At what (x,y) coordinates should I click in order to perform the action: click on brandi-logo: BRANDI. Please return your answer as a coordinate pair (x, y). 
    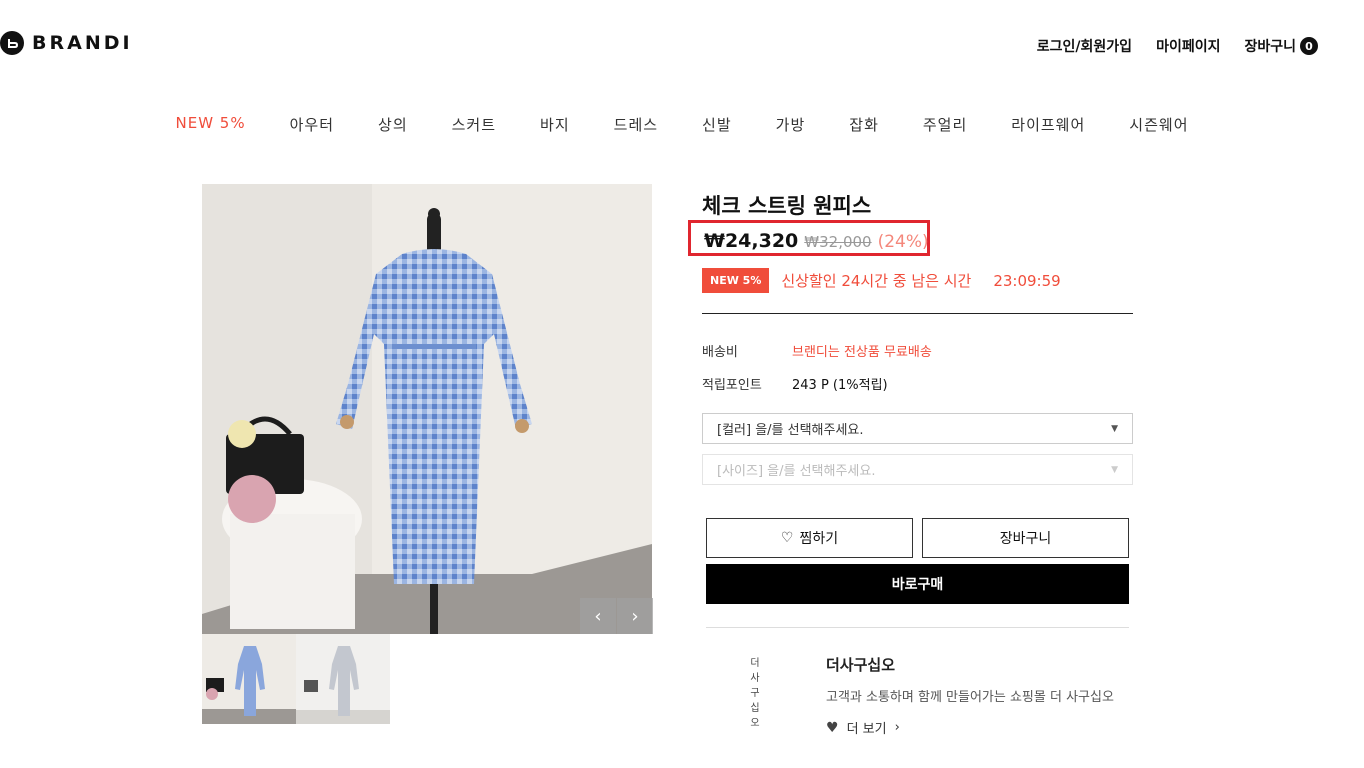
    Looking at the image, I should click on (66, 43).